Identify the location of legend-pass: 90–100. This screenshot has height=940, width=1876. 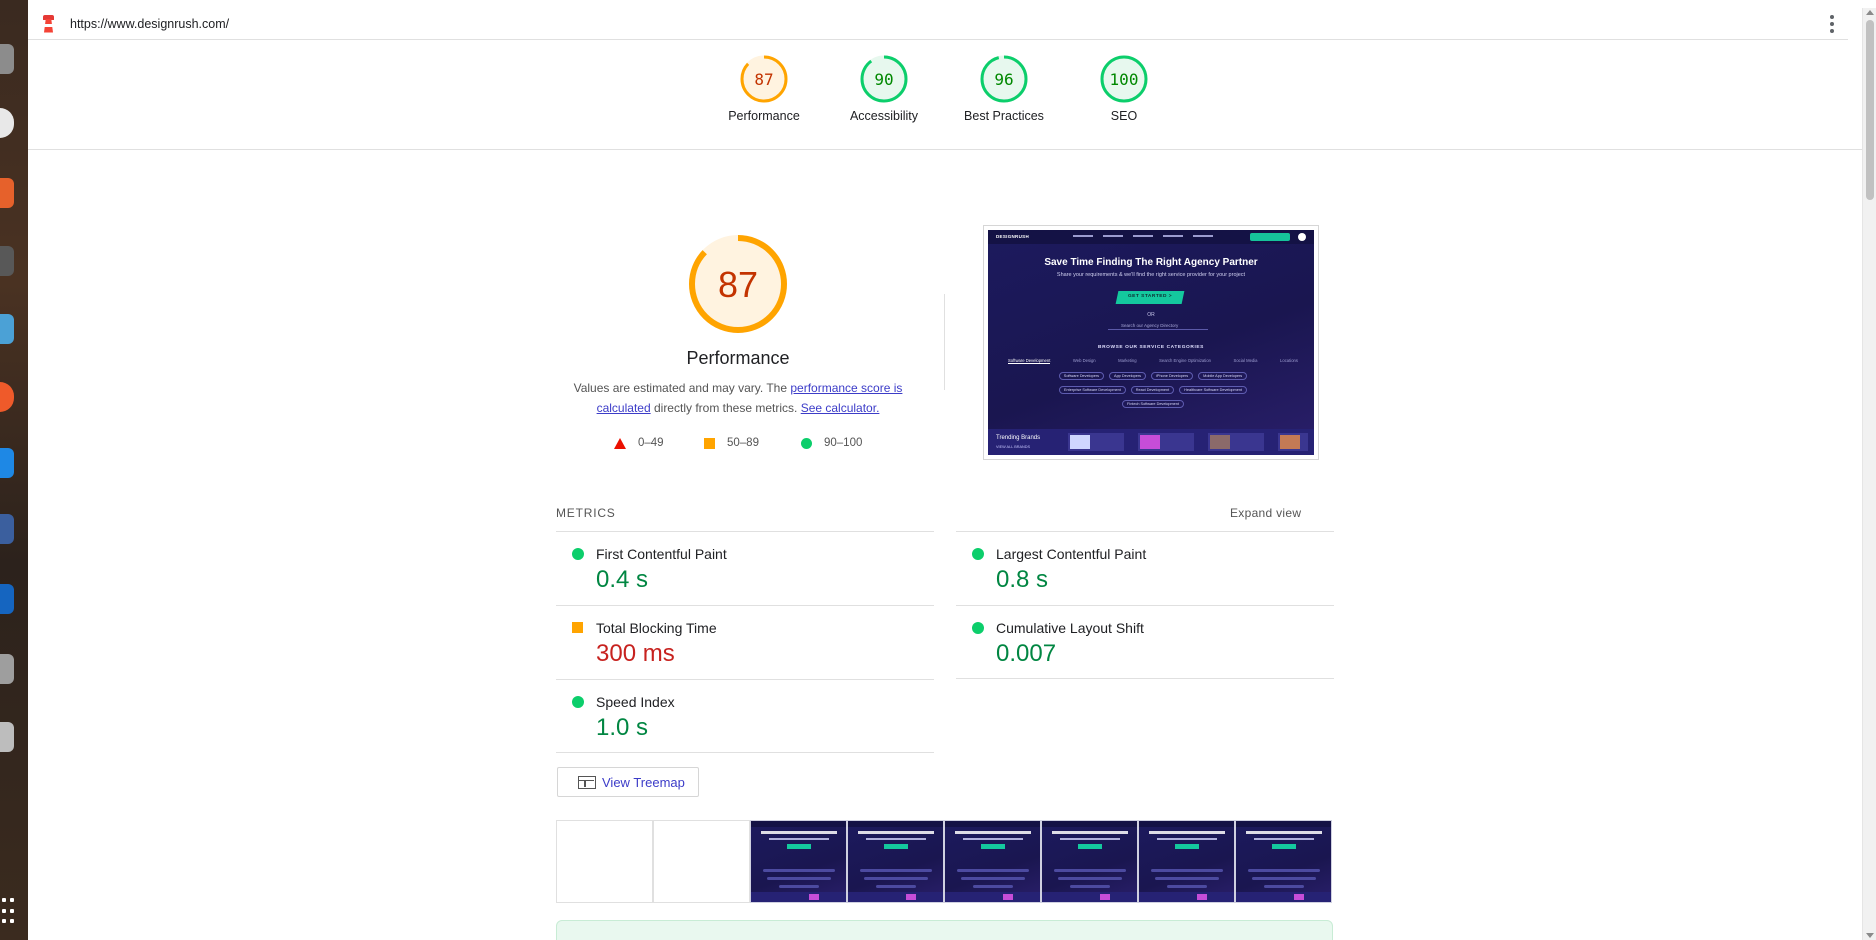
(831, 443).